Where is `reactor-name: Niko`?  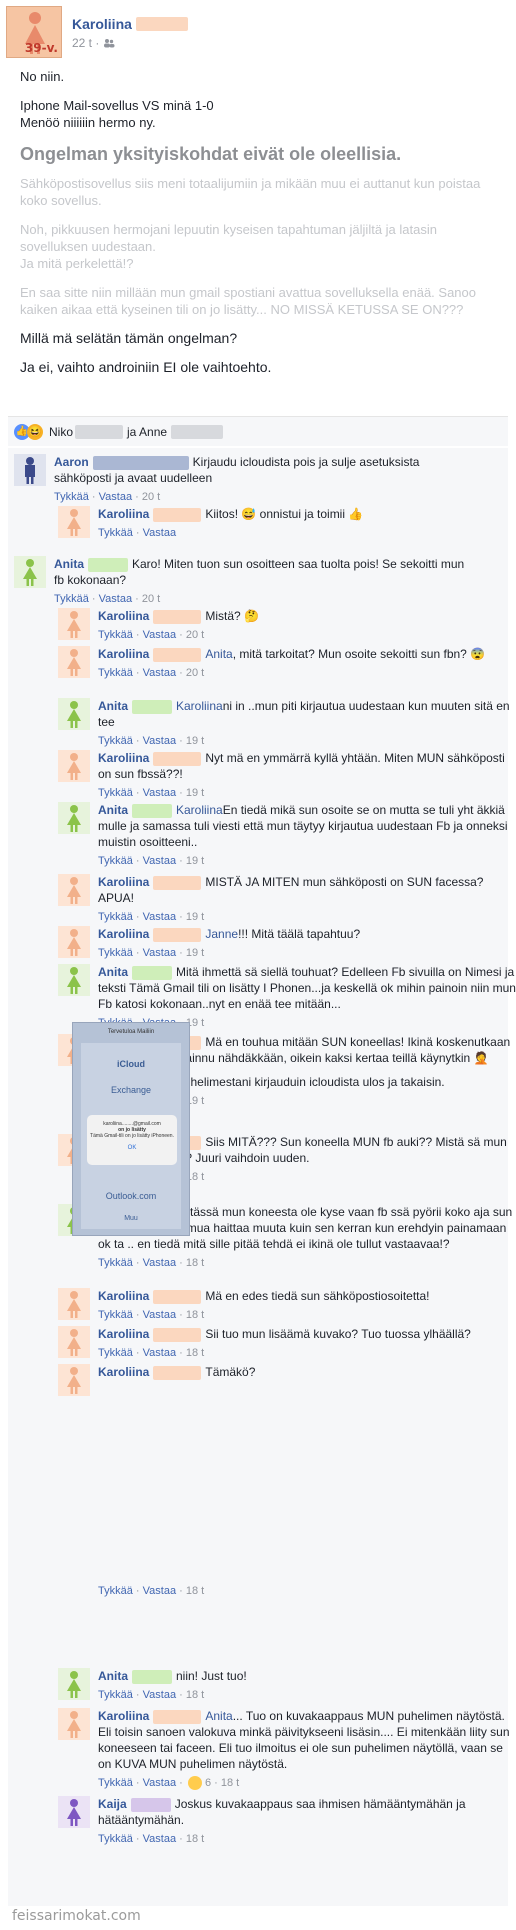 reactor-name: Niko is located at coordinates (61, 432).